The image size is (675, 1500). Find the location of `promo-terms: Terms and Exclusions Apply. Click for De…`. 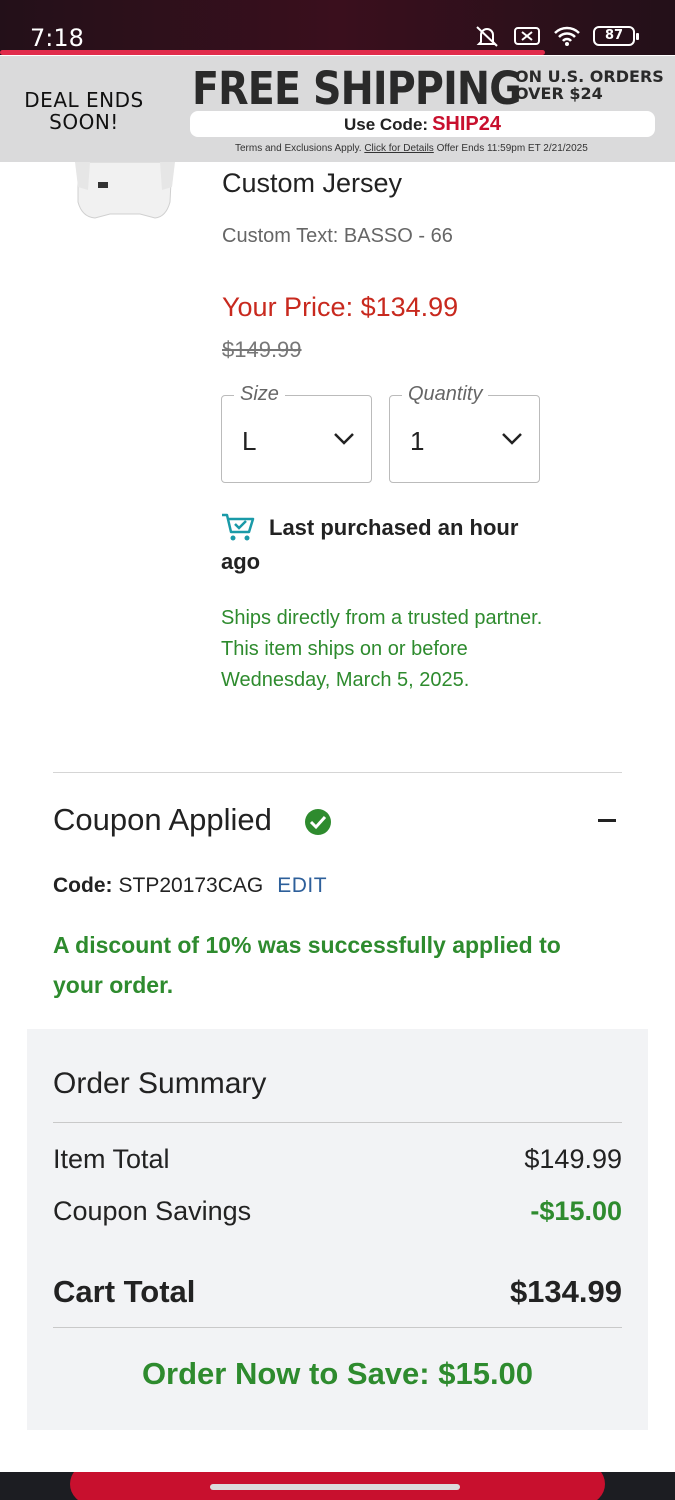

promo-terms: Terms and Exclusions Apply. Click for De… is located at coordinates (411, 148).